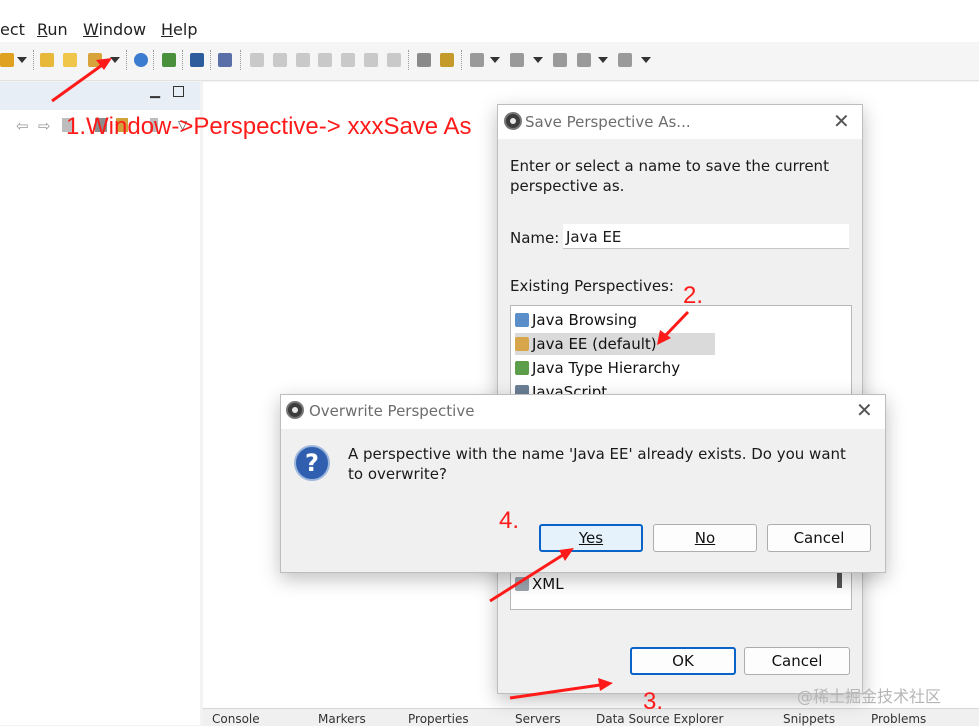 This screenshot has width=979, height=726. What do you see at coordinates (528, 577) in the screenshot?
I see `arrow-step4` at bounding box center [528, 577].